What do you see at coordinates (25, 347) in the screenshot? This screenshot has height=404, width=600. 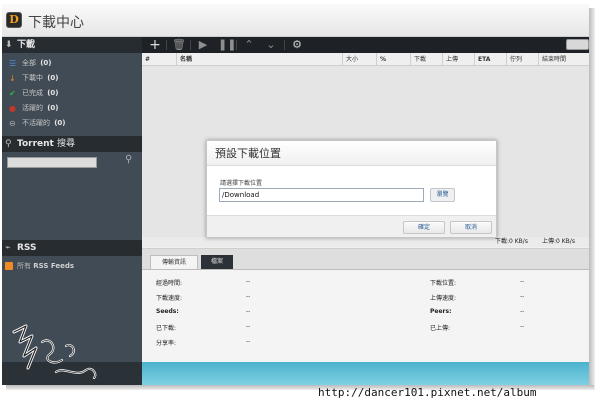 I see `logo-brush-stroke` at bounding box center [25, 347].